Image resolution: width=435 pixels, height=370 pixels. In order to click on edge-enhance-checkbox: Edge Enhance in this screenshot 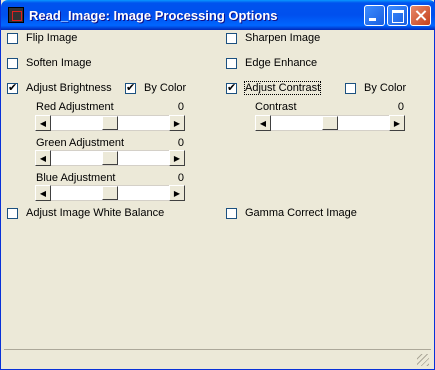, I will do `click(271, 63)`.